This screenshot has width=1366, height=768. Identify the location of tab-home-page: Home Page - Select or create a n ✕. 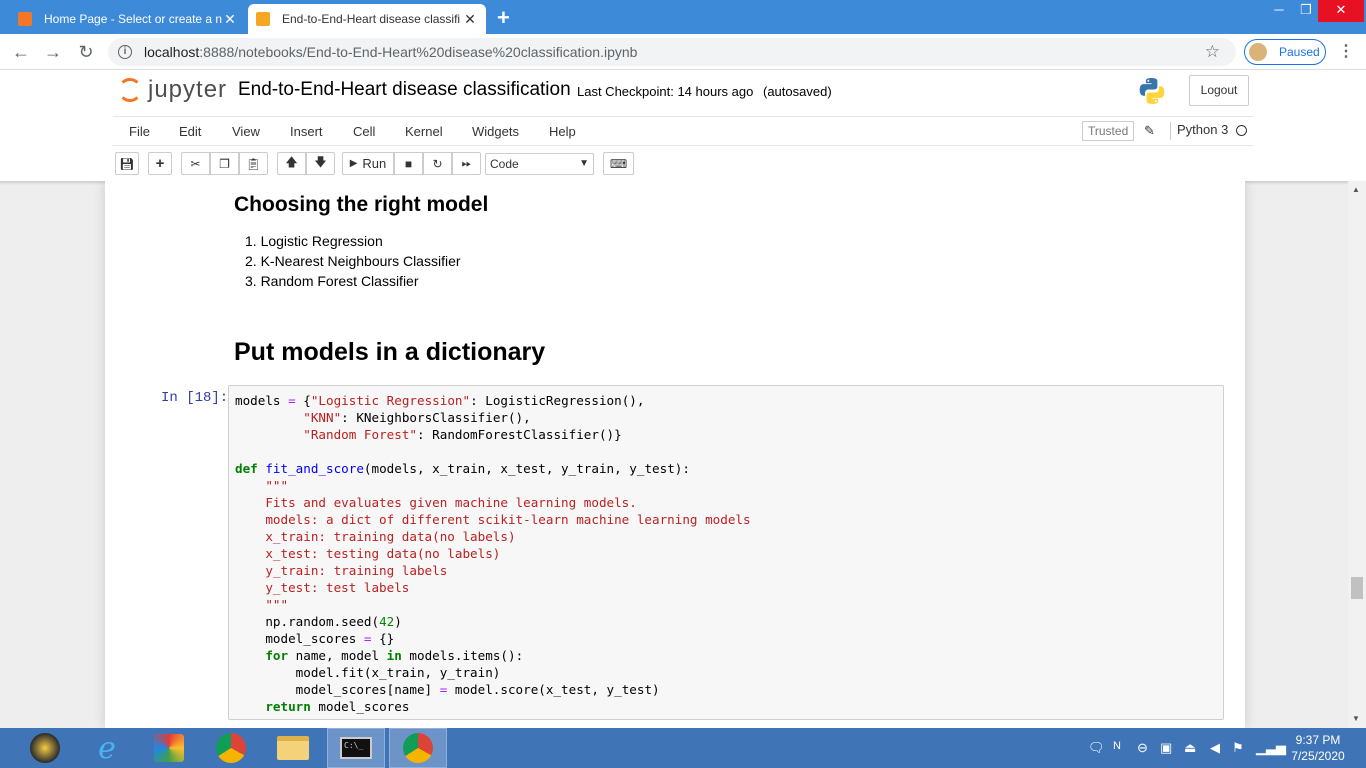
(128, 19).